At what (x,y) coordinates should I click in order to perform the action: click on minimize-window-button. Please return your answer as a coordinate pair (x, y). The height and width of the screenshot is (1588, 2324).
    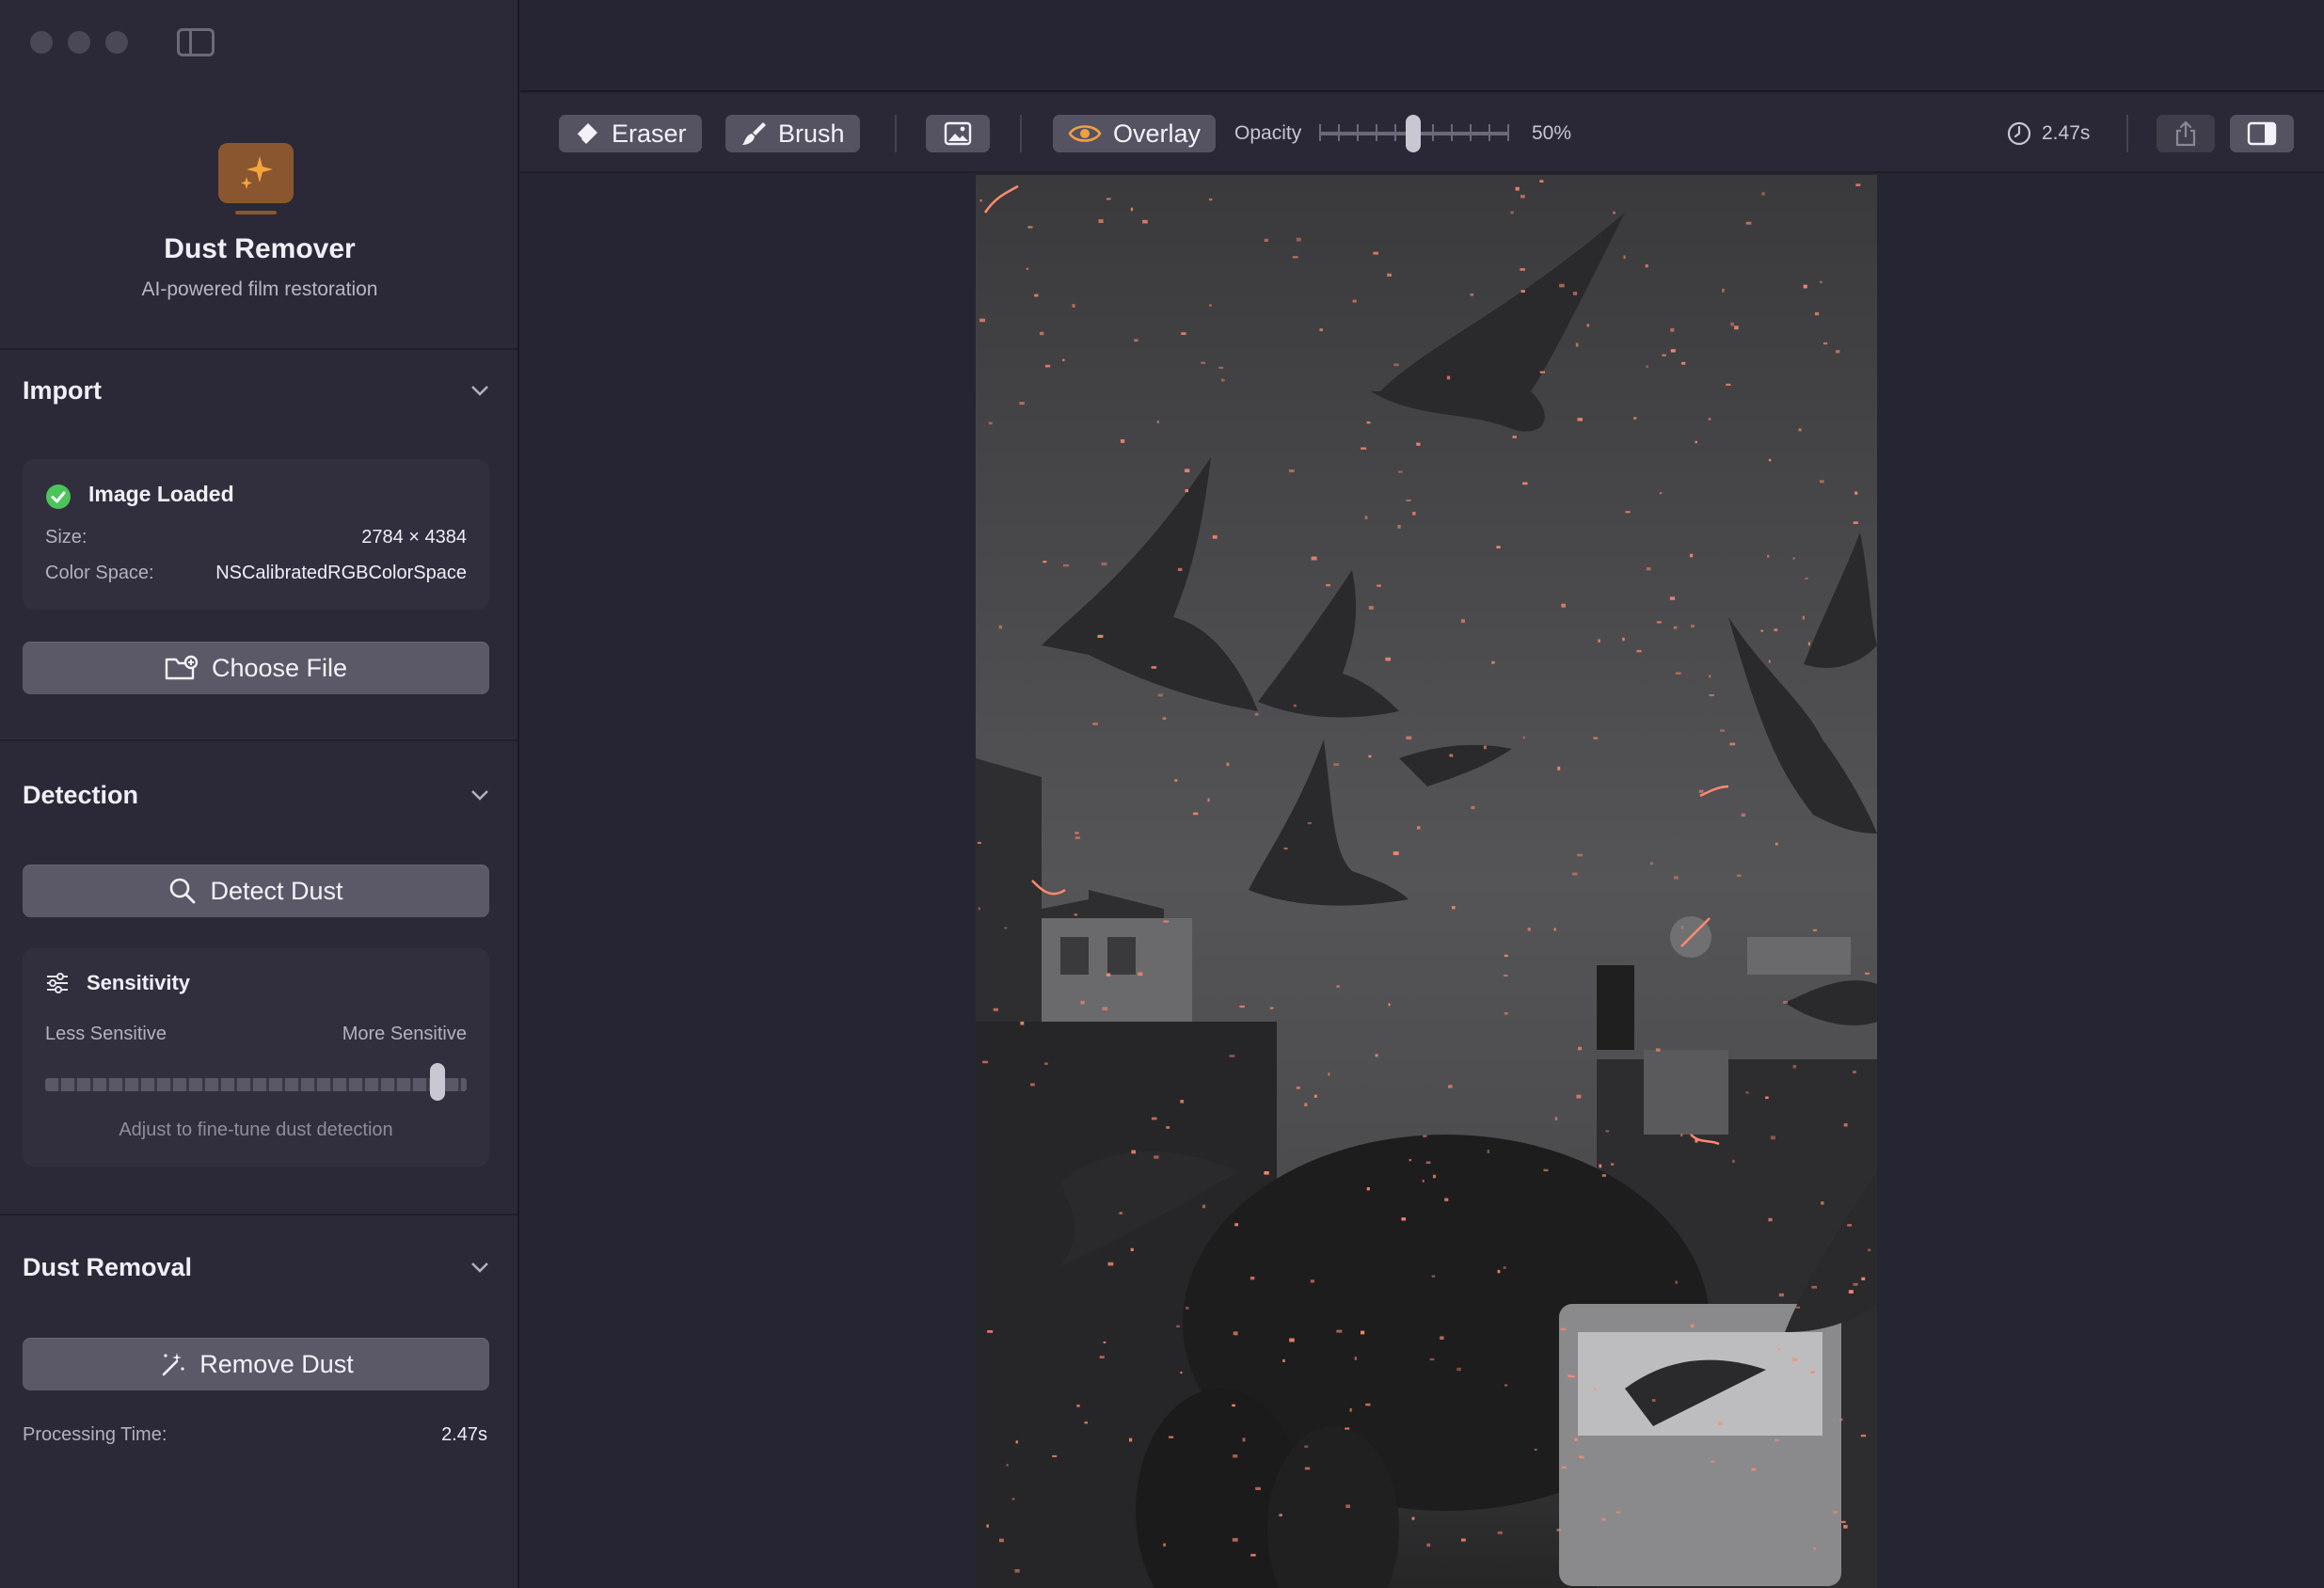
    Looking at the image, I should click on (79, 42).